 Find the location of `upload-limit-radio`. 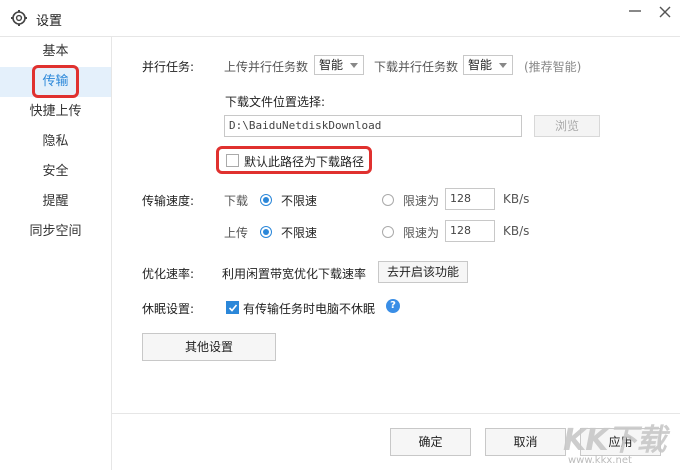

upload-limit-radio is located at coordinates (388, 232).